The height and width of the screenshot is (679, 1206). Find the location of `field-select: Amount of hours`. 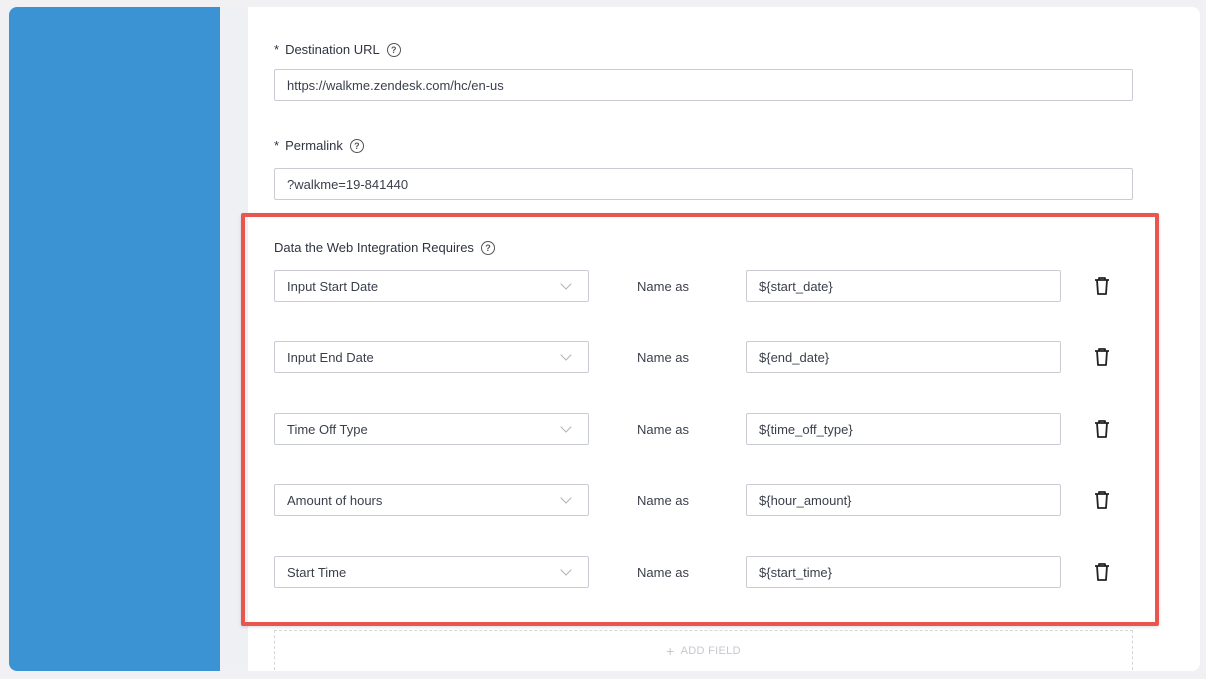

field-select: Amount of hours is located at coordinates (431, 500).